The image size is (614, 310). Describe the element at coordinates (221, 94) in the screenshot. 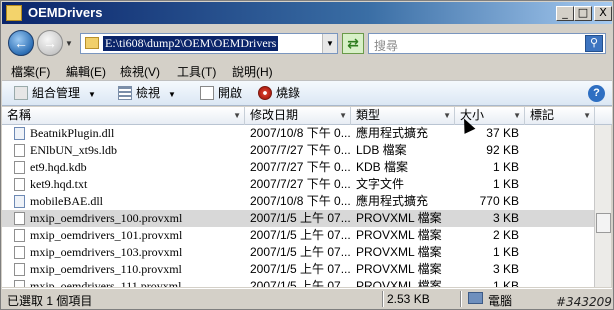

I see `open-button: 開啟` at that location.